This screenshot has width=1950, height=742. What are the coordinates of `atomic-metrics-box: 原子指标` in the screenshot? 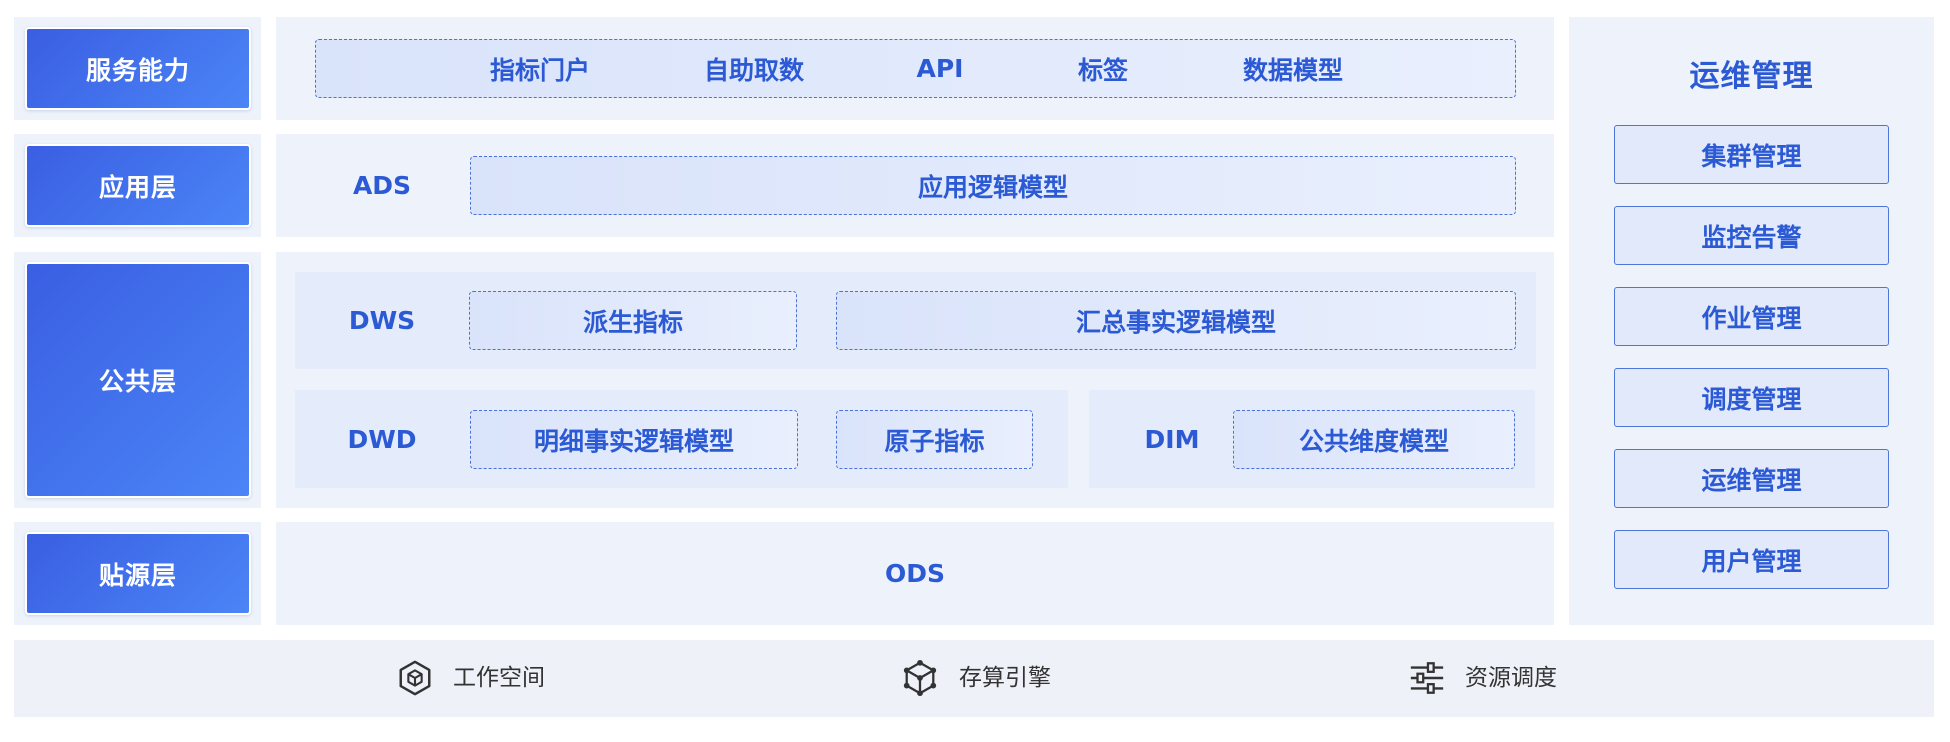 It's located at (934, 439).